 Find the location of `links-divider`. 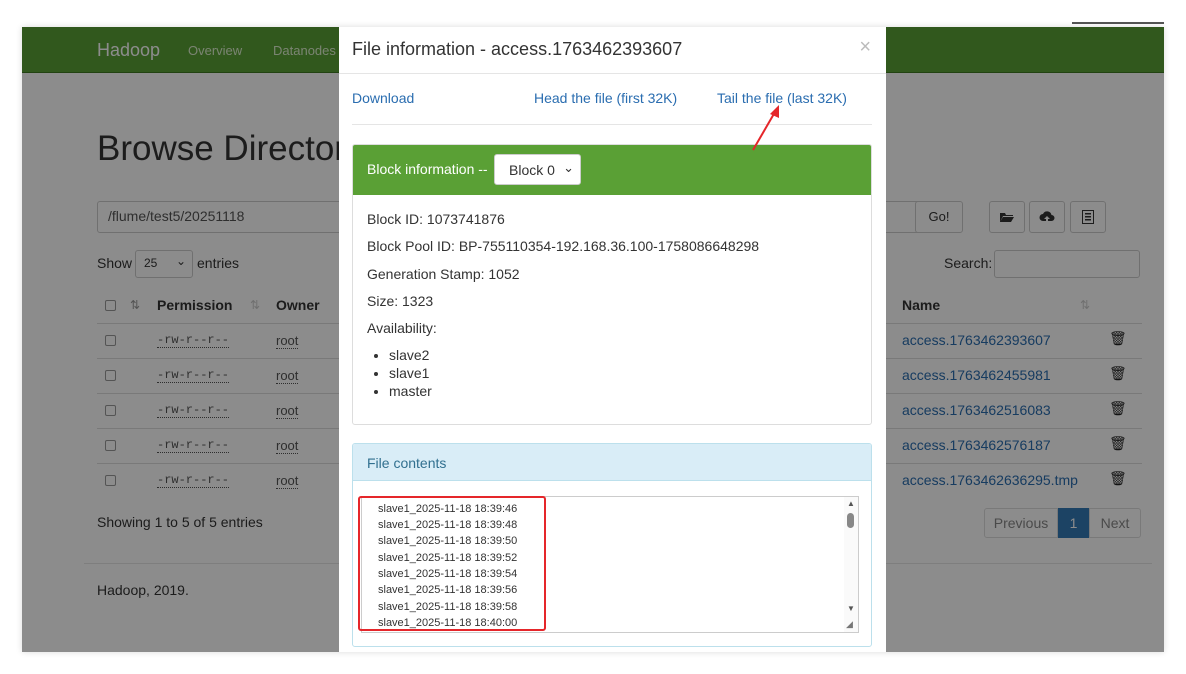

links-divider is located at coordinates (612, 124).